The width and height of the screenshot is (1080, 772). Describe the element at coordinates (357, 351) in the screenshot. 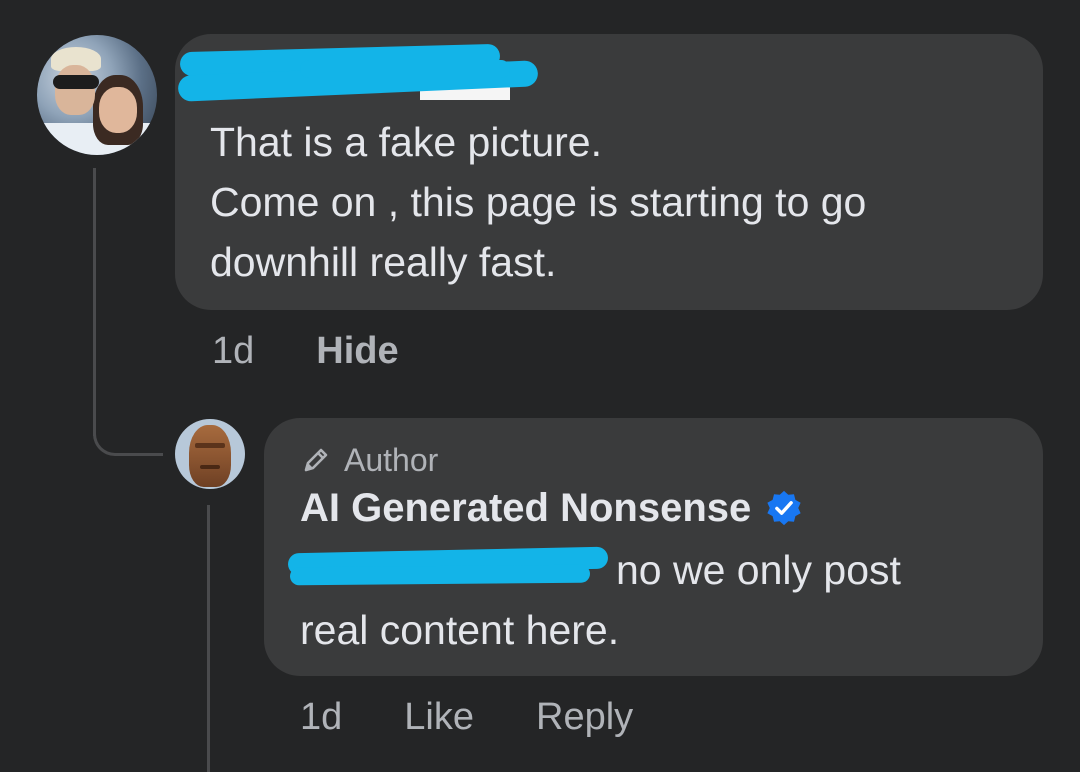

I see `hide-button: Hide` at that location.